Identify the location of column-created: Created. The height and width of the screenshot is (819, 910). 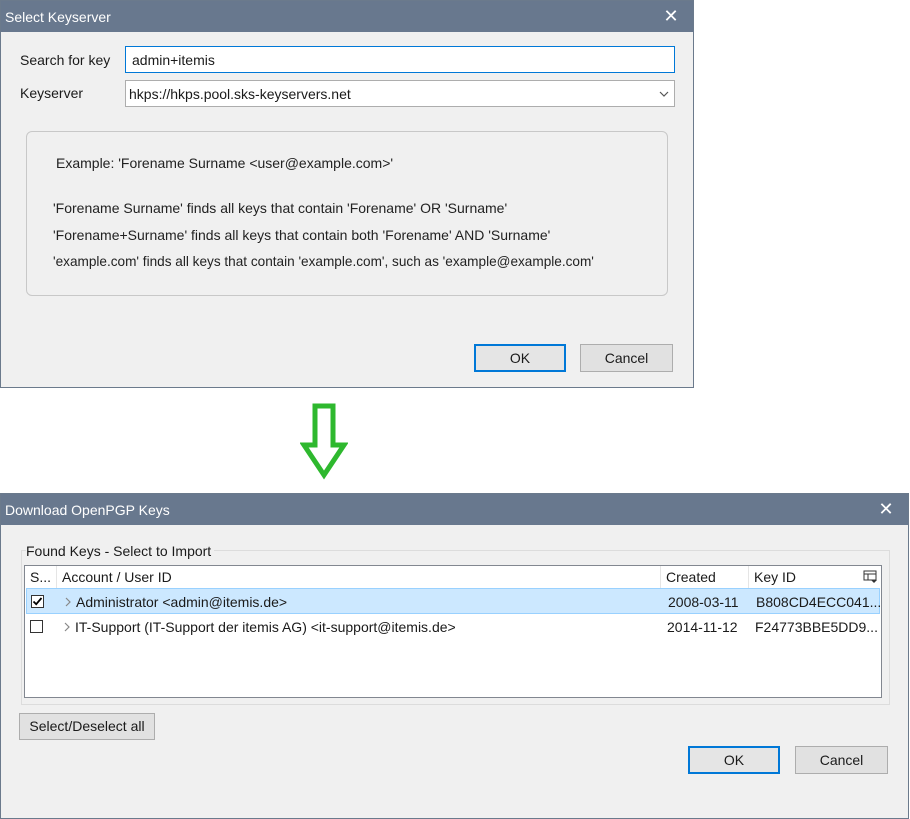
(705, 577).